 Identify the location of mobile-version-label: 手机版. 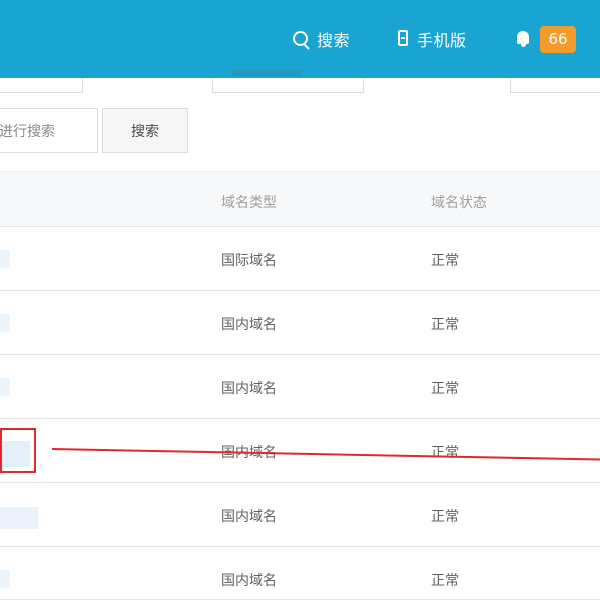
(442, 40).